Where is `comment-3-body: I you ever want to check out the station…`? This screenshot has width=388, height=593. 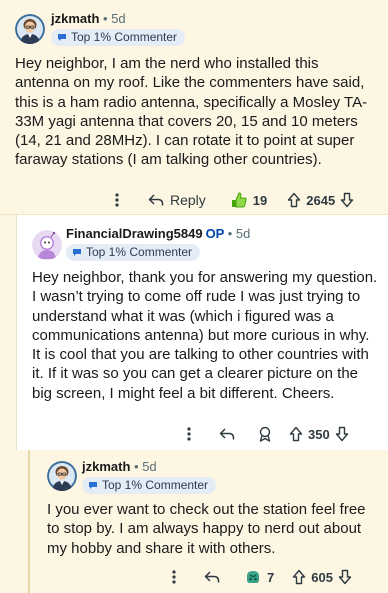 comment-3-body: I you ever want to check out the station… is located at coordinates (206, 529).